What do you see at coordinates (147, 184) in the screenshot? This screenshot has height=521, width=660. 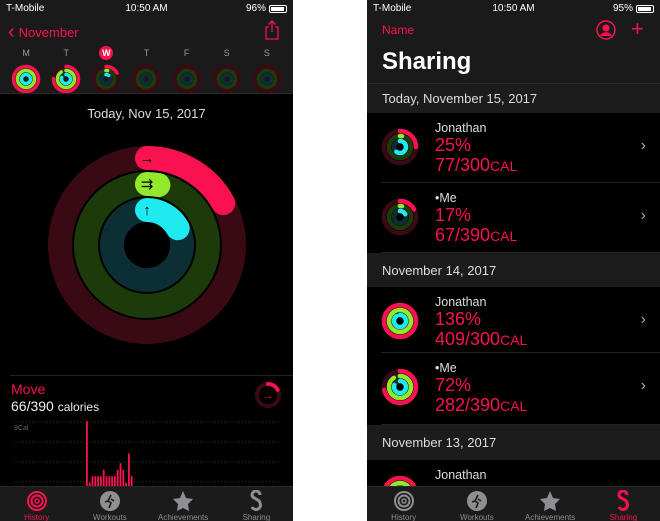 I see `exercise-arrow-icon: ⇉` at bounding box center [147, 184].